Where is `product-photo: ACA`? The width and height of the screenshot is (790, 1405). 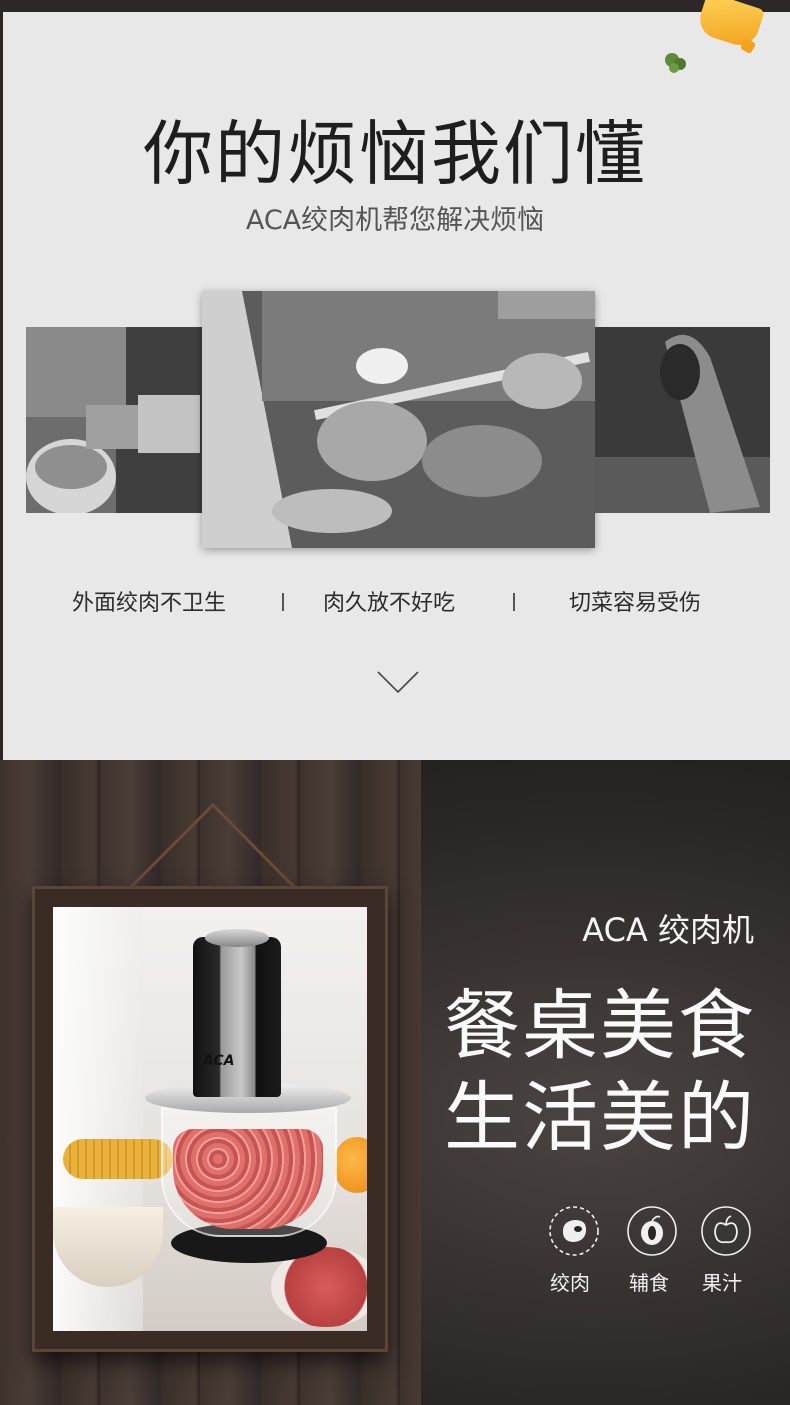
product-photo: ACA is located at coordinates (210, 1119).